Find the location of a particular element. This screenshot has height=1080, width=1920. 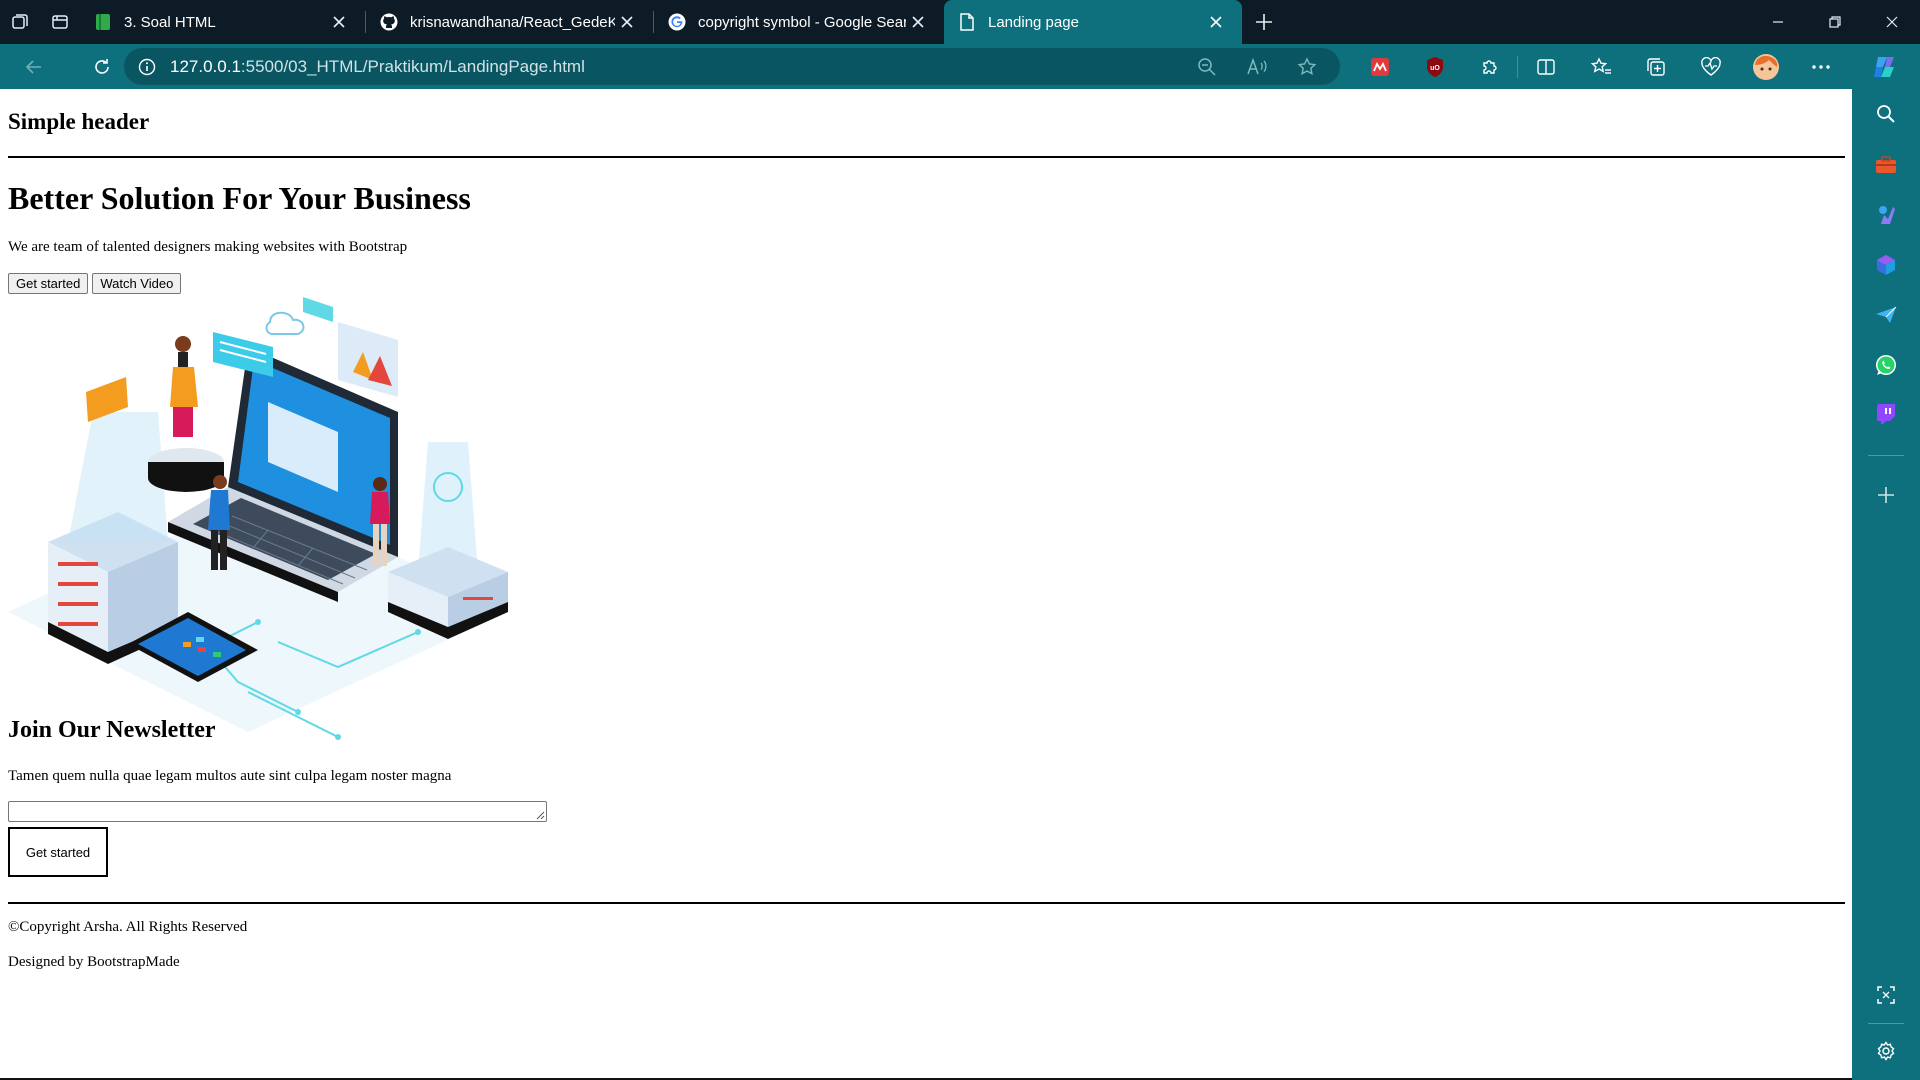

svg-text: uO is located at coordinates (1435, 68).